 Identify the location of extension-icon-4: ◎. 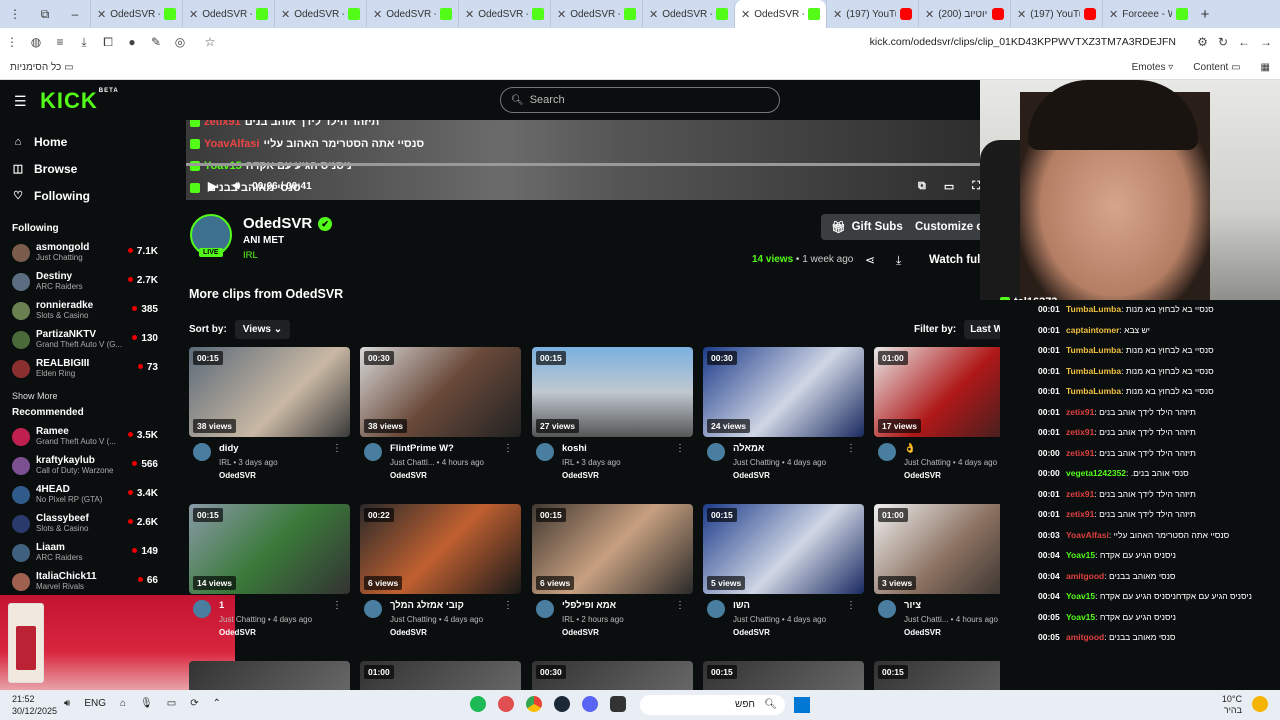
(180, 42).